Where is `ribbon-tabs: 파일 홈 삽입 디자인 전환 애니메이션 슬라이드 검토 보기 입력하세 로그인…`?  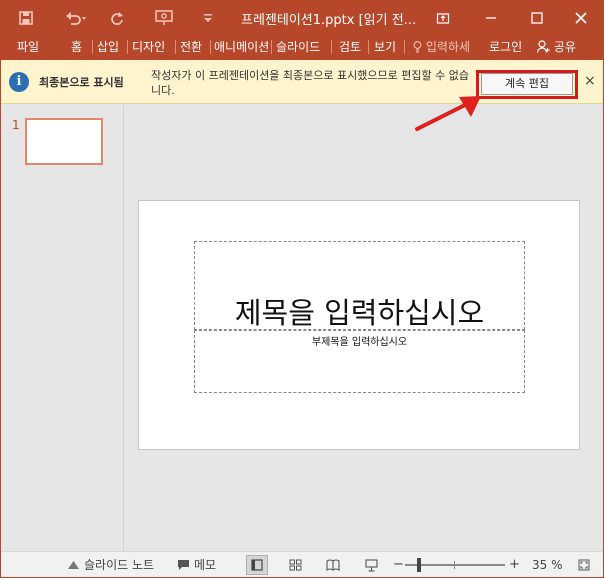
ribbon-tabs: 파일 홈 삽입 디자인 전환 애니메이션 슬라이드 검토 보기 입력하세 로그인… is located at coordinates (302, 47).